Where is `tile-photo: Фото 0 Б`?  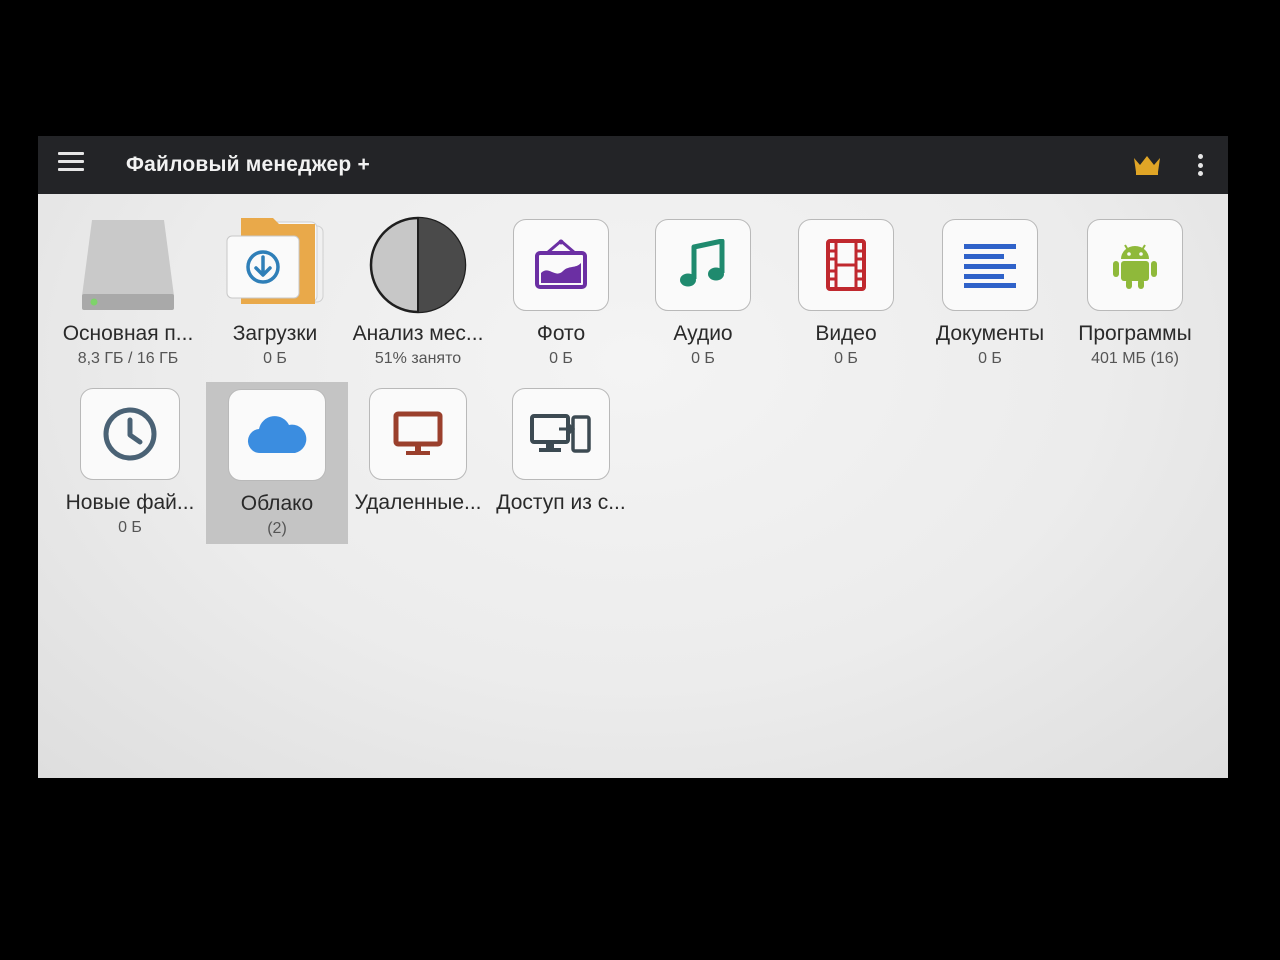 tile-photo: Фото 0 Б is located at coordinates (561, 297).